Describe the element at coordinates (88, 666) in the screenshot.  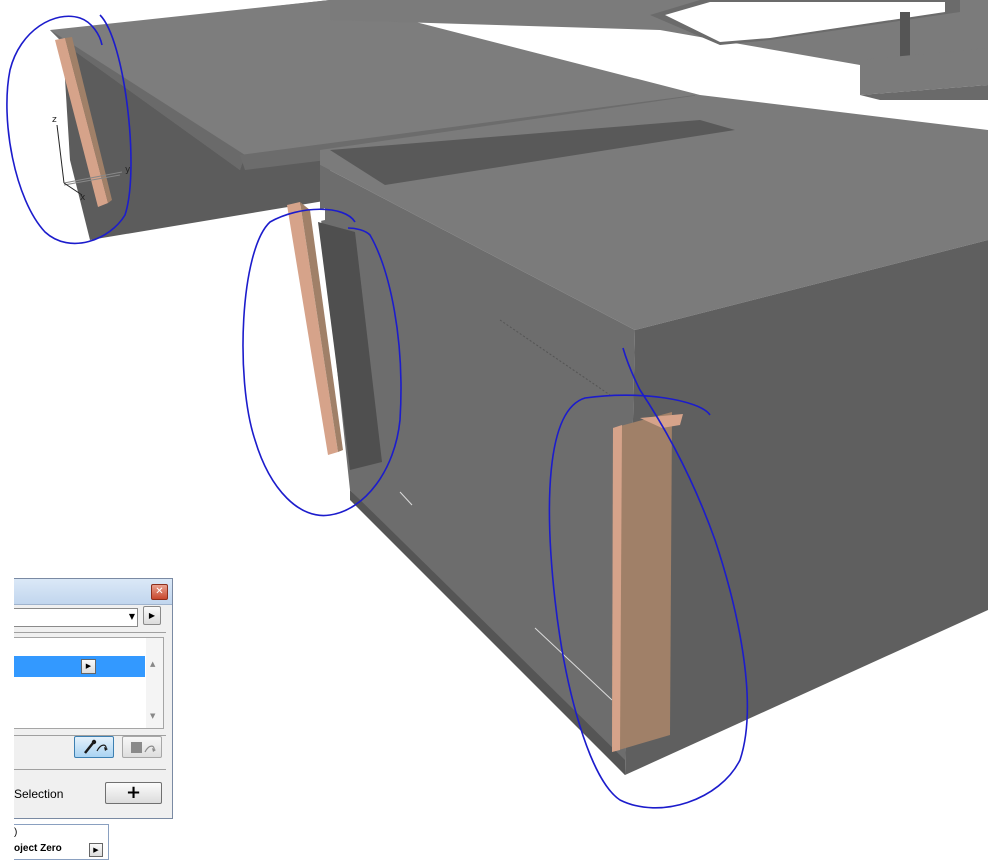
I see `row-arrow-button: ▶` at that location.